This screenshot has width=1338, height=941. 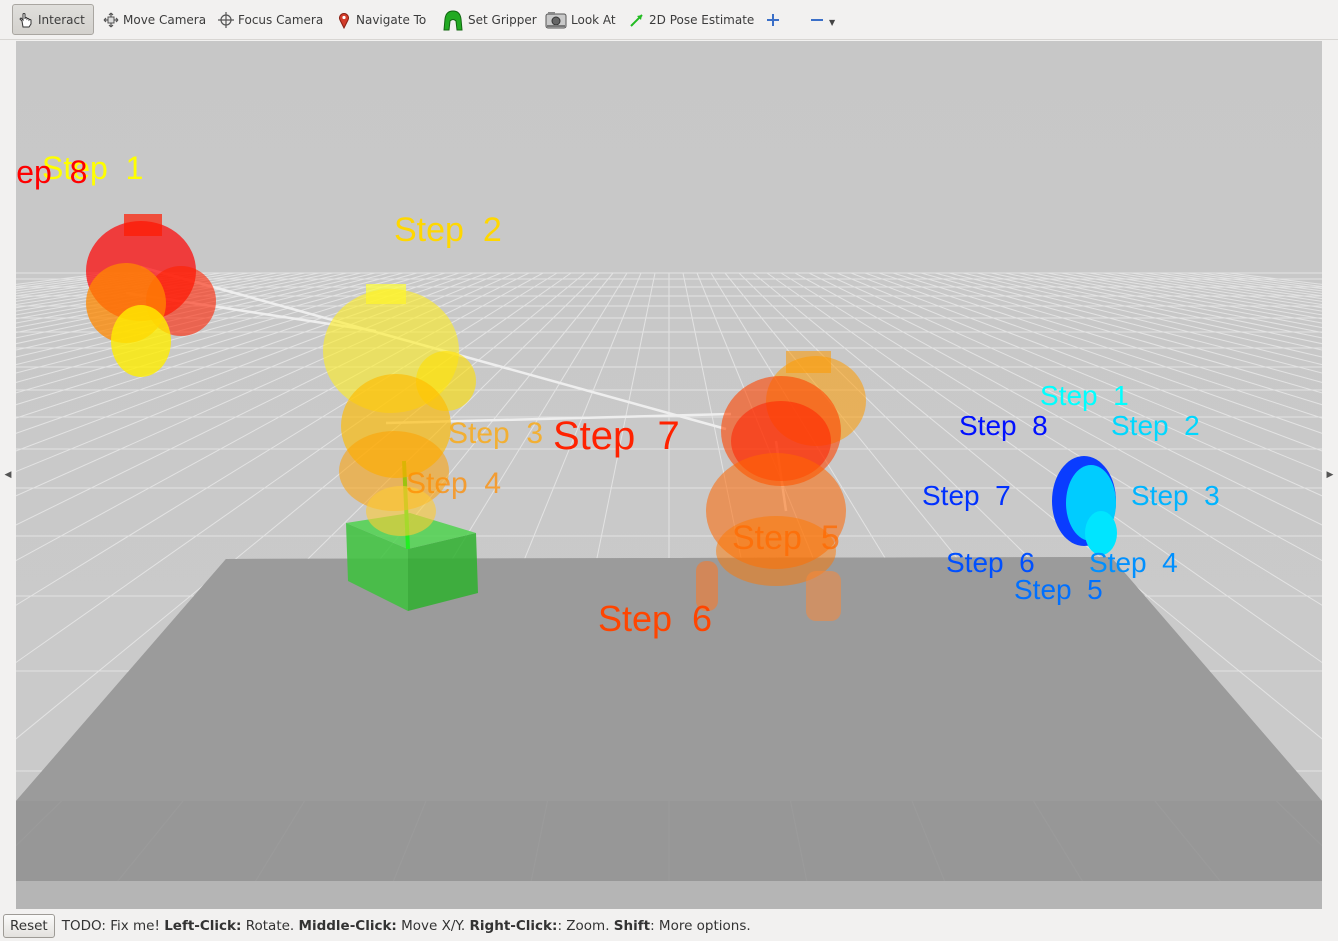 What do you see at coordinates (391, 19) in the screenshot?
I see `navigate-to-label: Navigate To` at bounding box center [391, 19].